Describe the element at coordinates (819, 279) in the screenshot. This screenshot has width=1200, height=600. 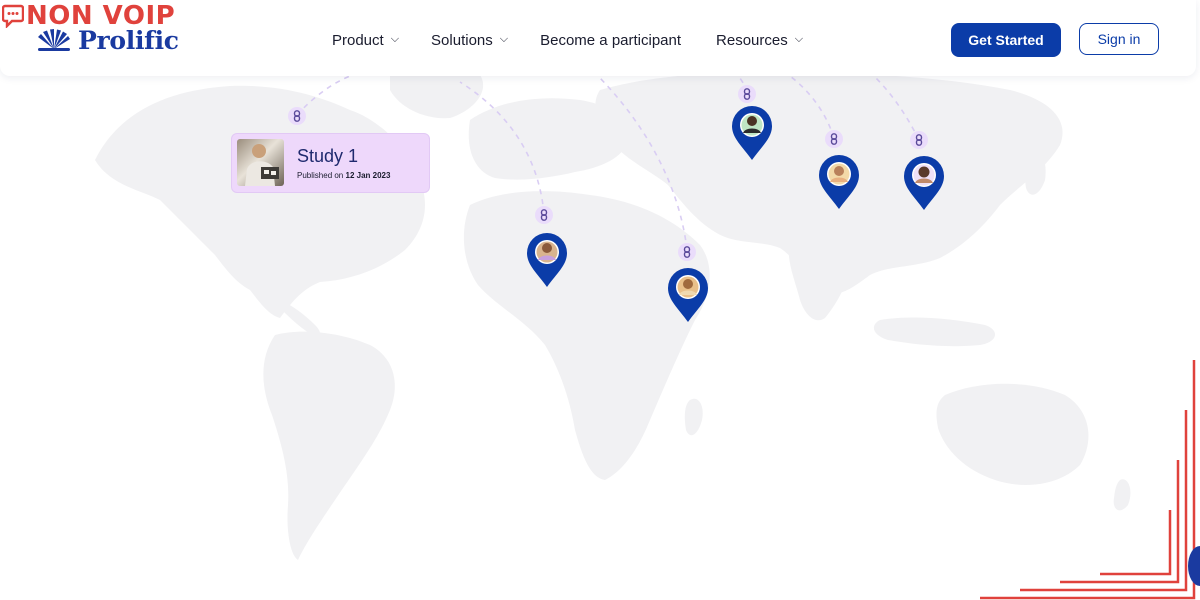
I see `land-india` at that location.